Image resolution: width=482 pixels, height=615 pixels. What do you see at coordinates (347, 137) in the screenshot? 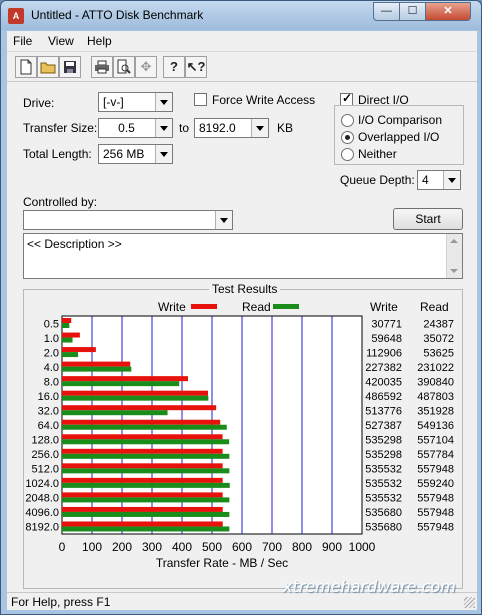
I see `overlapped-io-radio` at bounding box center [347, 137].